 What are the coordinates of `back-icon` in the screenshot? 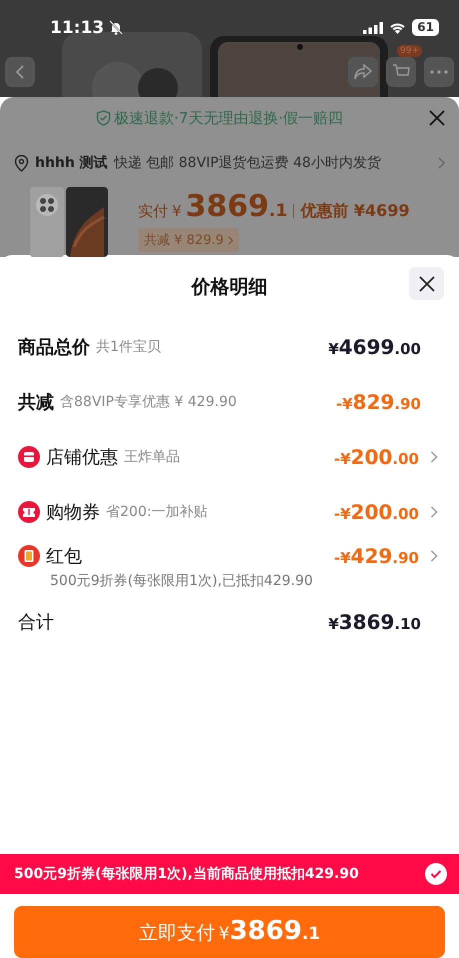 It's located at (20, 72).